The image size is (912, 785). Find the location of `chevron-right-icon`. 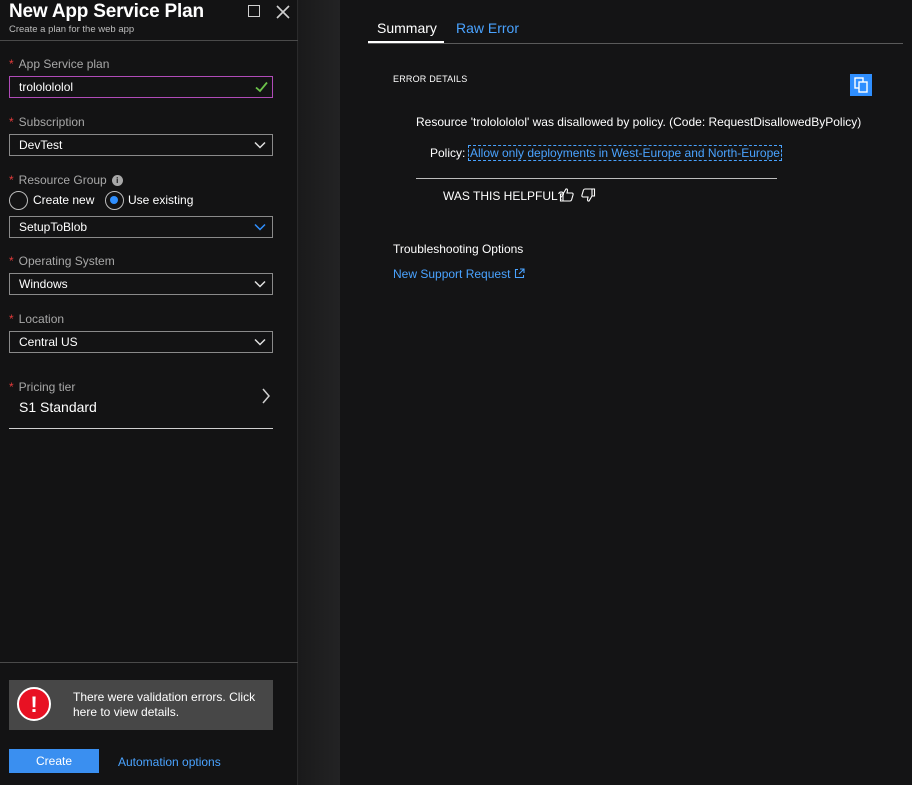

chevron-right-icon is located at coordinates (266, 396).